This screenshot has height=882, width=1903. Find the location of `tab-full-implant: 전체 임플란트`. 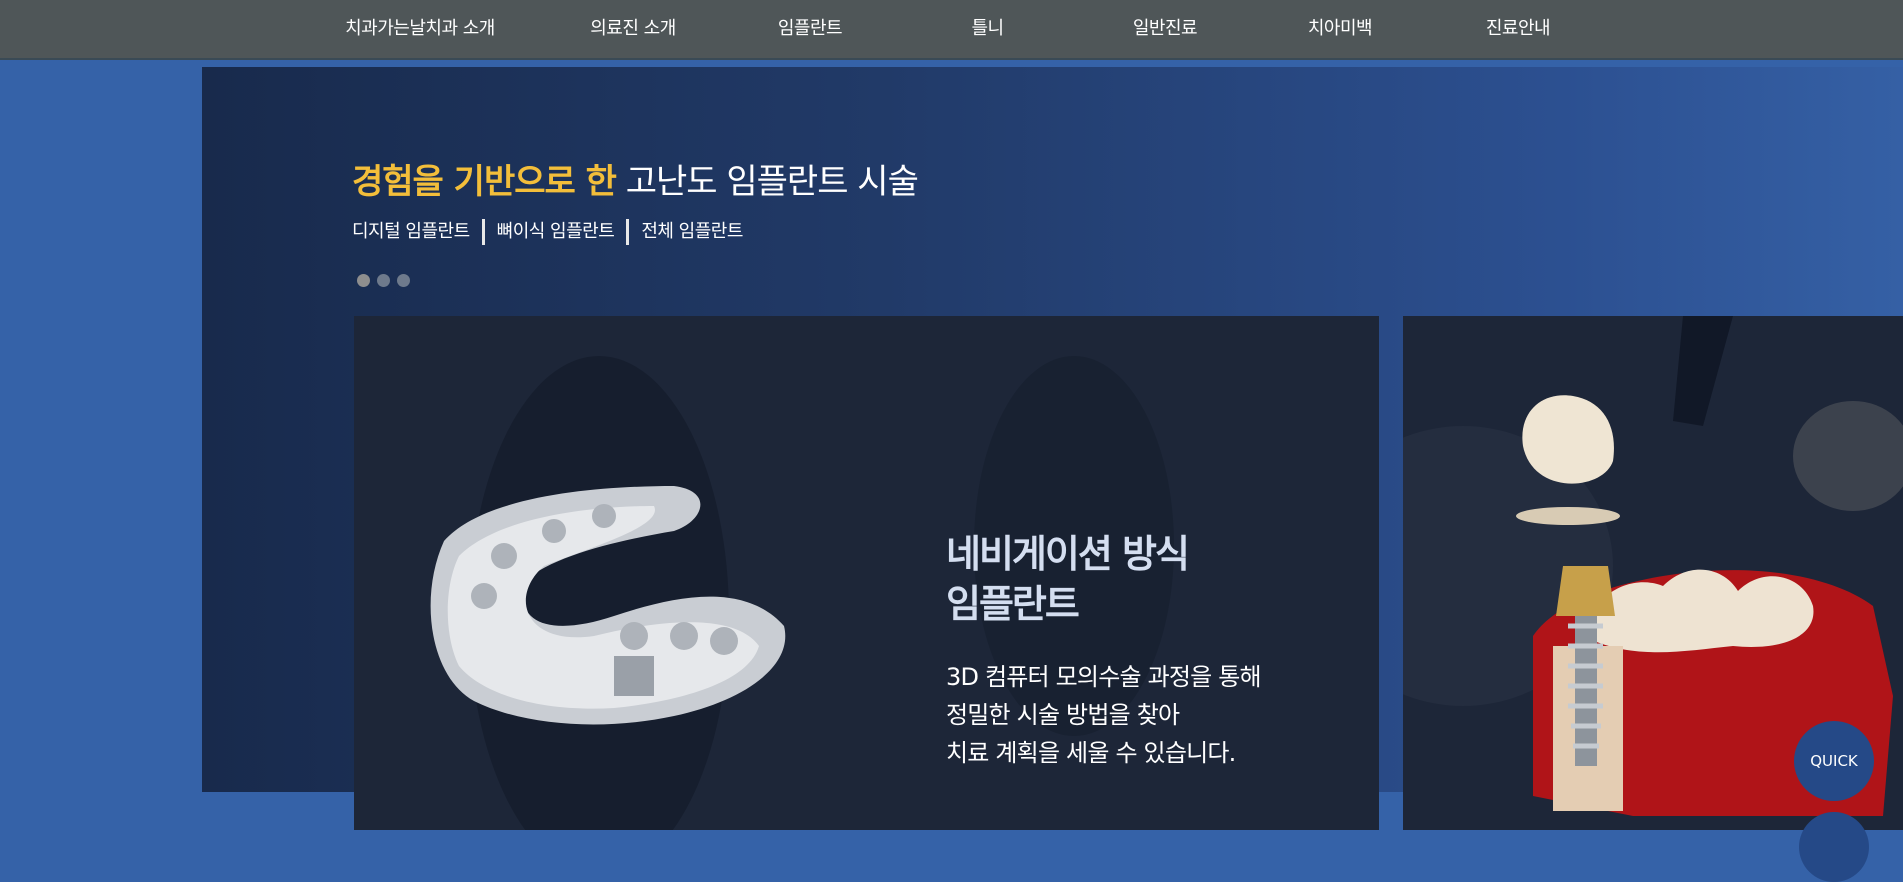

tab-full-implant: 전체 임플란트 is located at coordinates (692, 232).